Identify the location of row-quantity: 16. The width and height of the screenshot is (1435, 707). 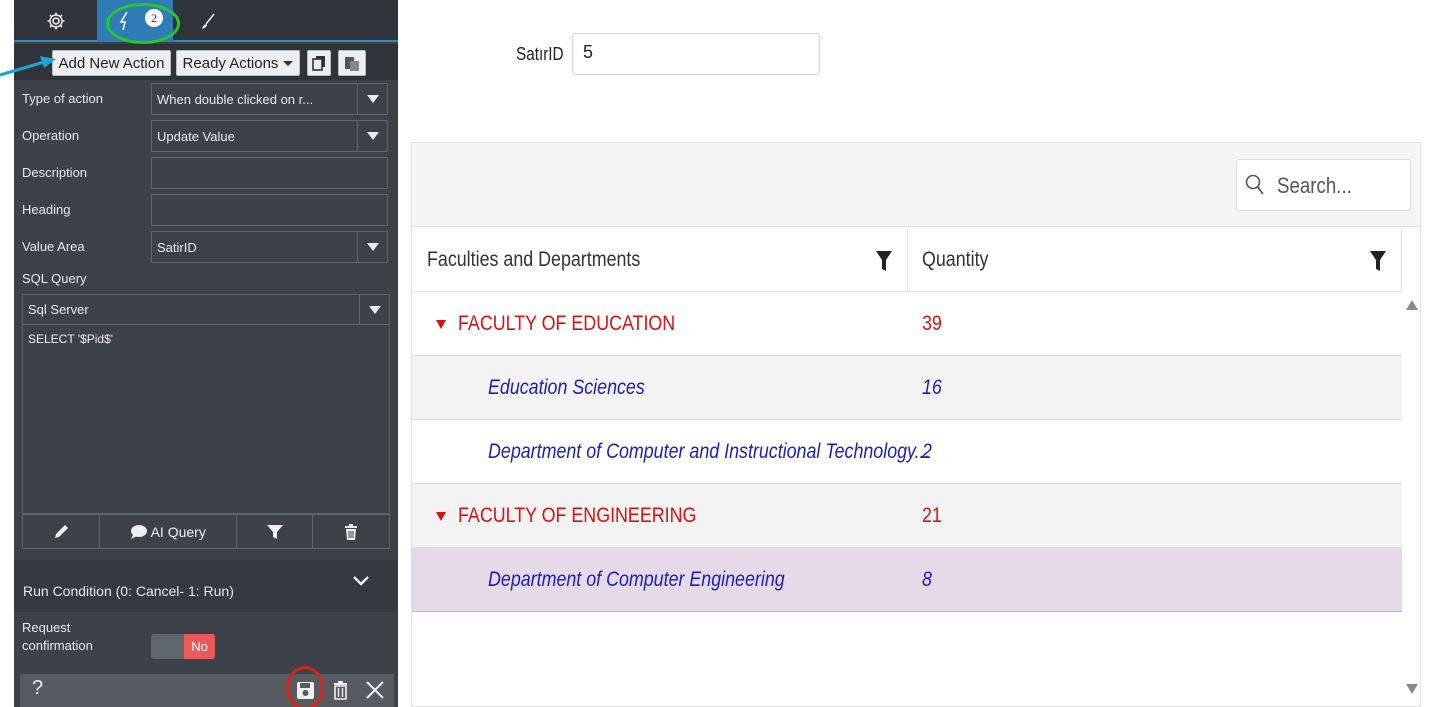
(932, 387).